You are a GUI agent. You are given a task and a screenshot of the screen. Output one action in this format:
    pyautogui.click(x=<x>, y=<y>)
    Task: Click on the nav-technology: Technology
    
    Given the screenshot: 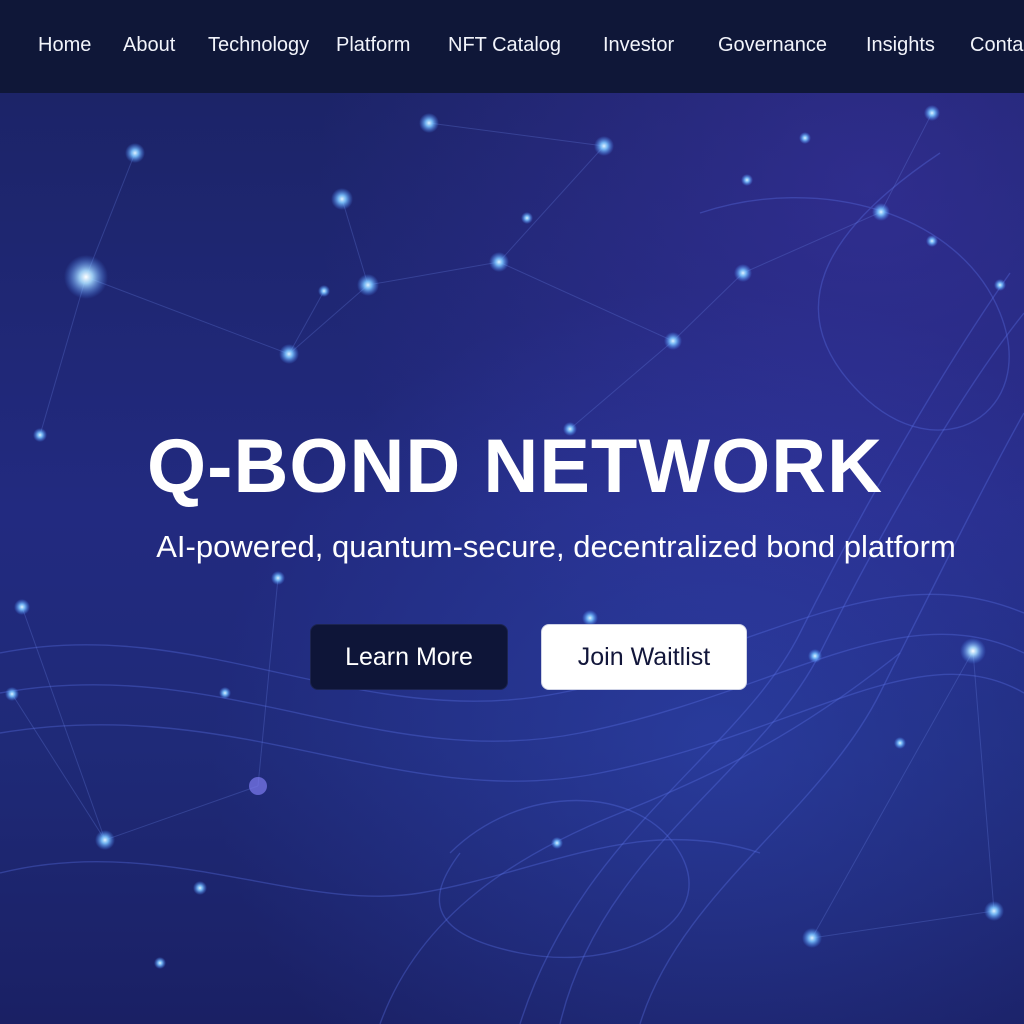 What is the action you would take?
    pyautogui.click(x=258, y=45)
    